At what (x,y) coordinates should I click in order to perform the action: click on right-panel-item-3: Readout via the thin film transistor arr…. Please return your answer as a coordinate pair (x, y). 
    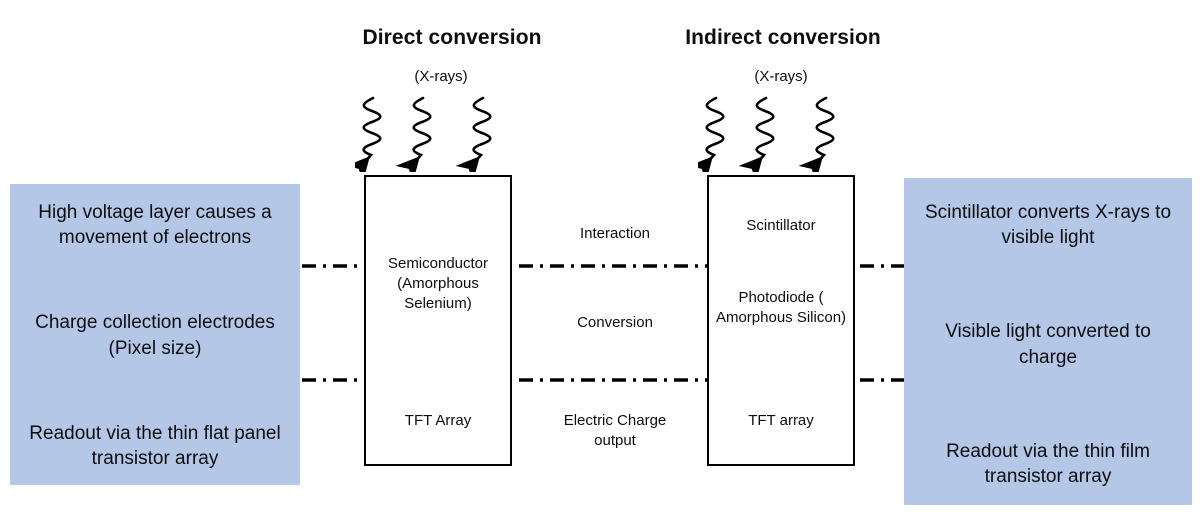
    Looking at the image, I should click on (1048, 463).